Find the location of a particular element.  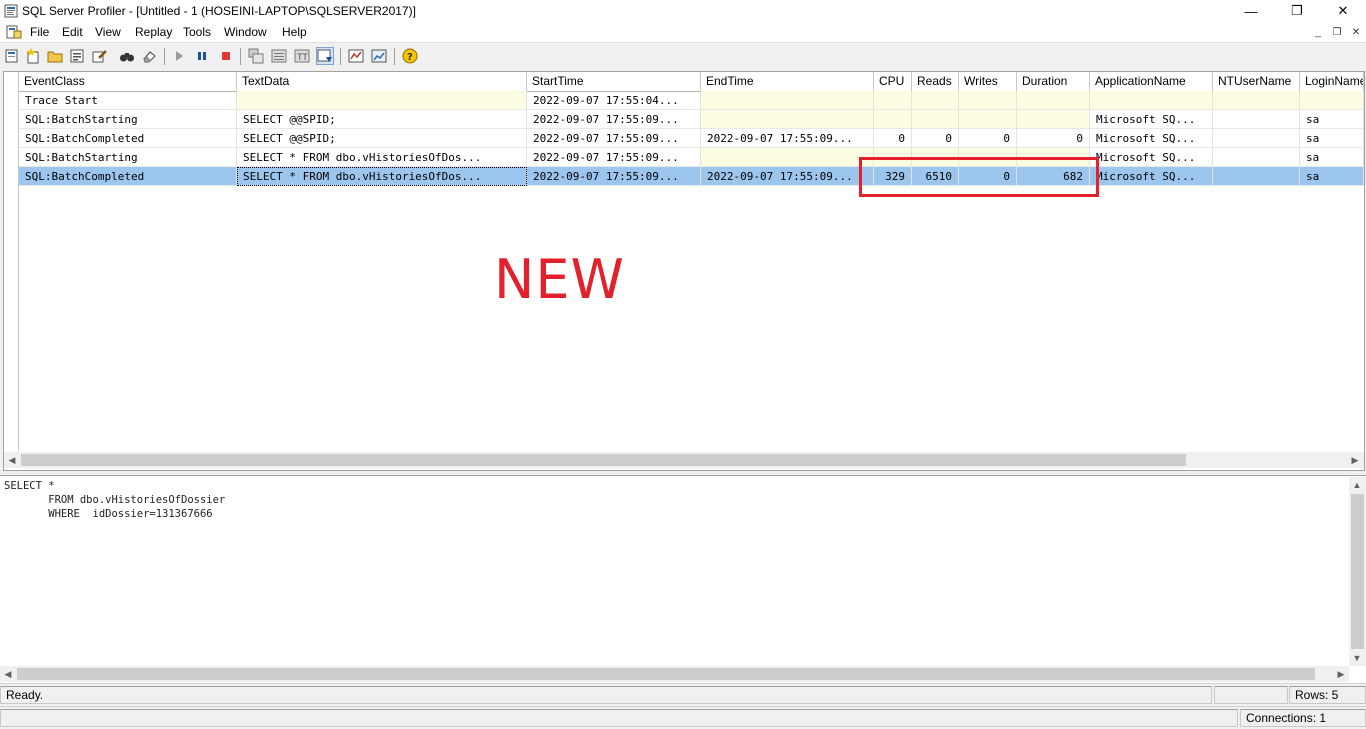

cell-eventclass: SQL:BatchCompleted is located at coordinates (128, 176).